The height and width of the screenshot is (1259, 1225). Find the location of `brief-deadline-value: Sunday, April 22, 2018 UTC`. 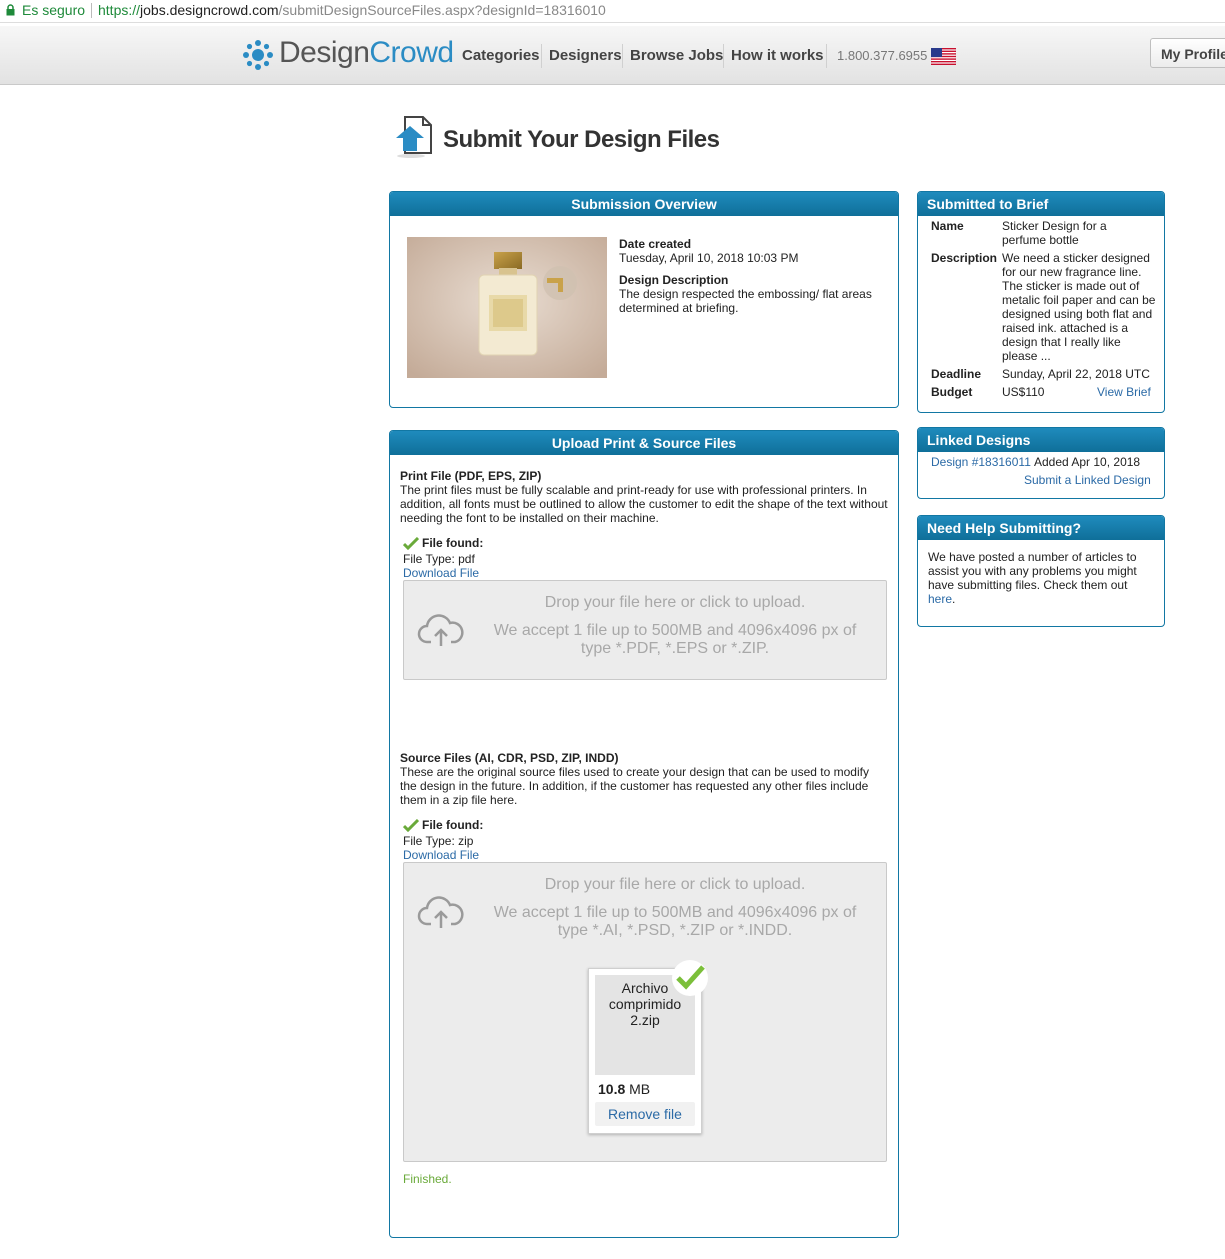

brief-deadline-value: Sunday, April 22, 2018 UTC is located at coordinates (1076, 374).